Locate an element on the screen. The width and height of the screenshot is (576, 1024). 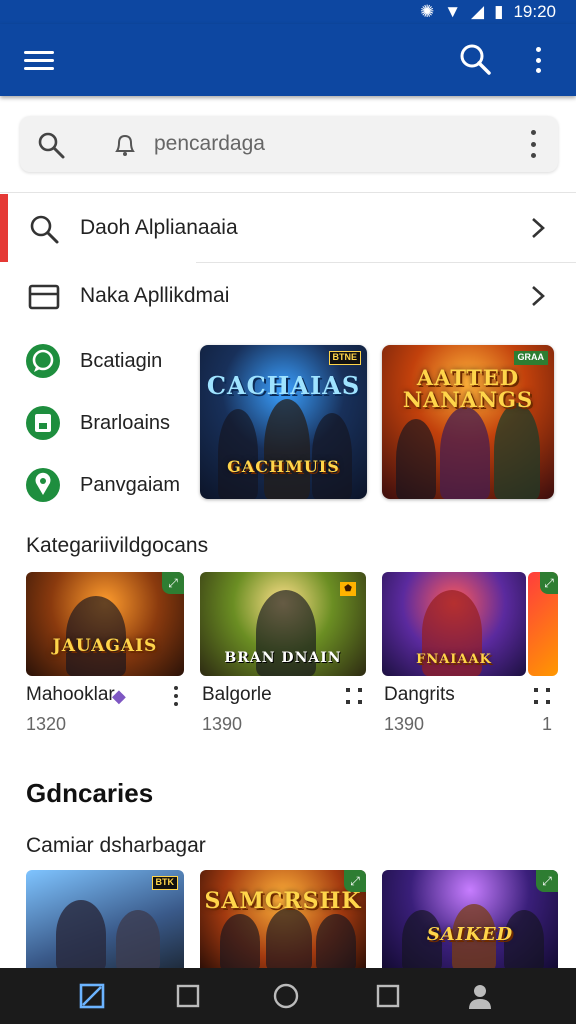
nav-item-label: Bcatiagin is located at coordinates (121, 361).